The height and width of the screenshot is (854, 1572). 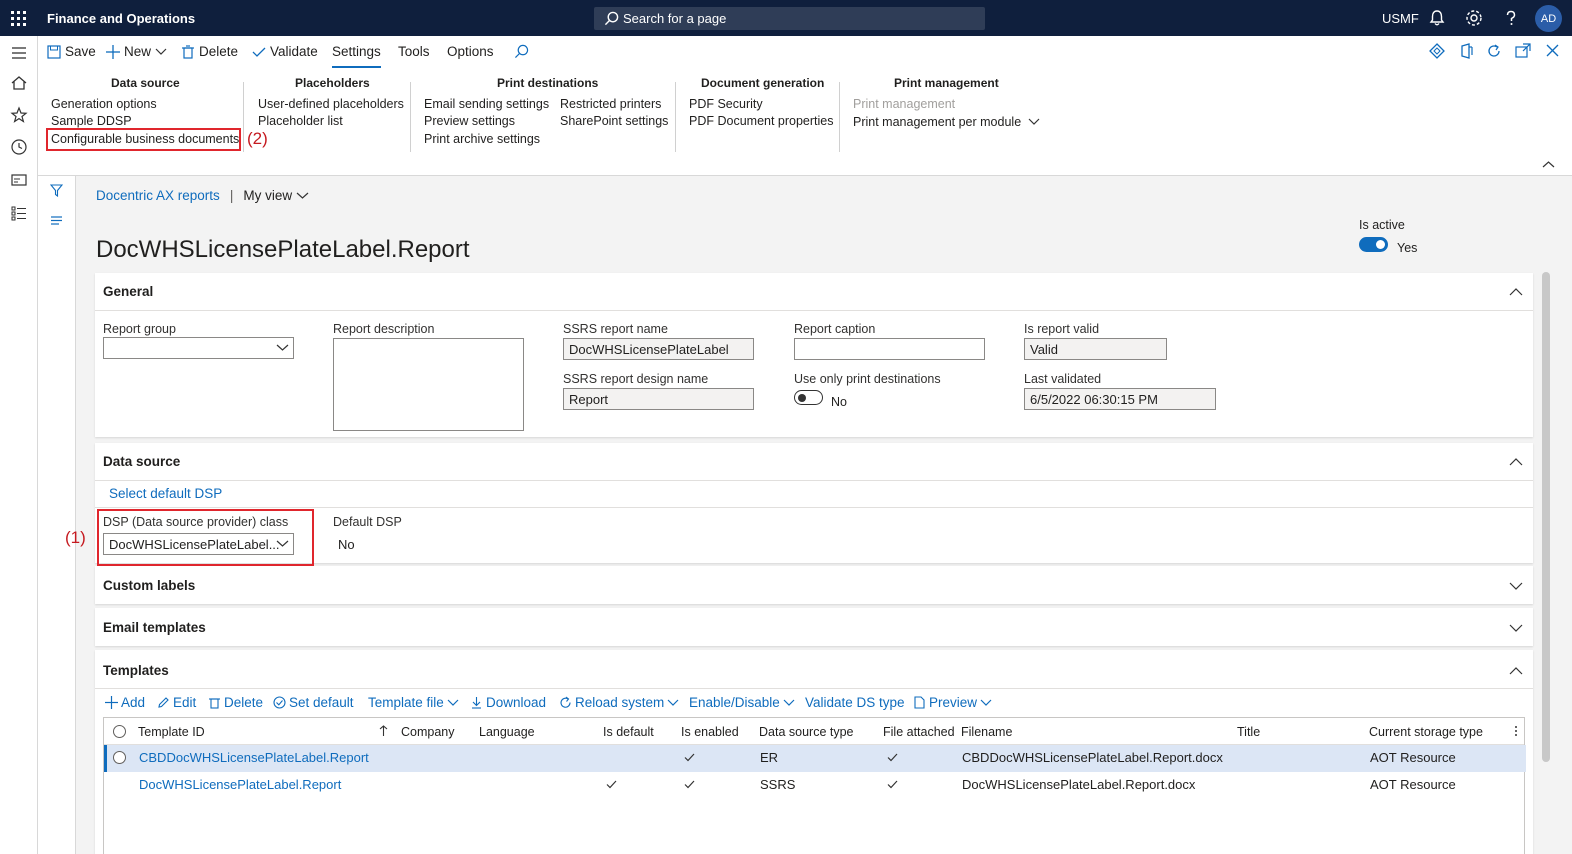 I want to click on vertical-scrollbar, so click(x=1546, y=517).